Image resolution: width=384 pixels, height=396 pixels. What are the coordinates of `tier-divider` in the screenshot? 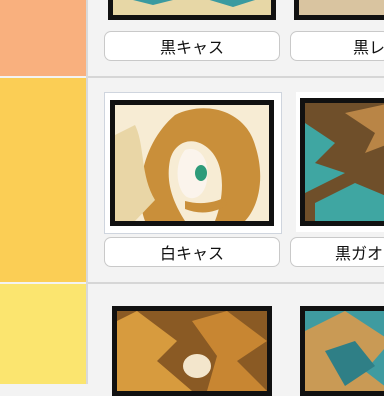 It's located at (87, 192).